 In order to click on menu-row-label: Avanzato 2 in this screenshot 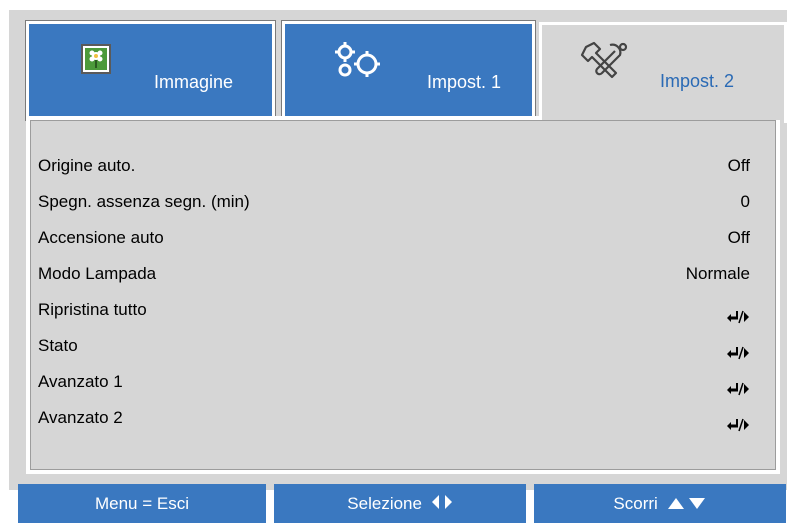, I will do `click(80, 417)`.